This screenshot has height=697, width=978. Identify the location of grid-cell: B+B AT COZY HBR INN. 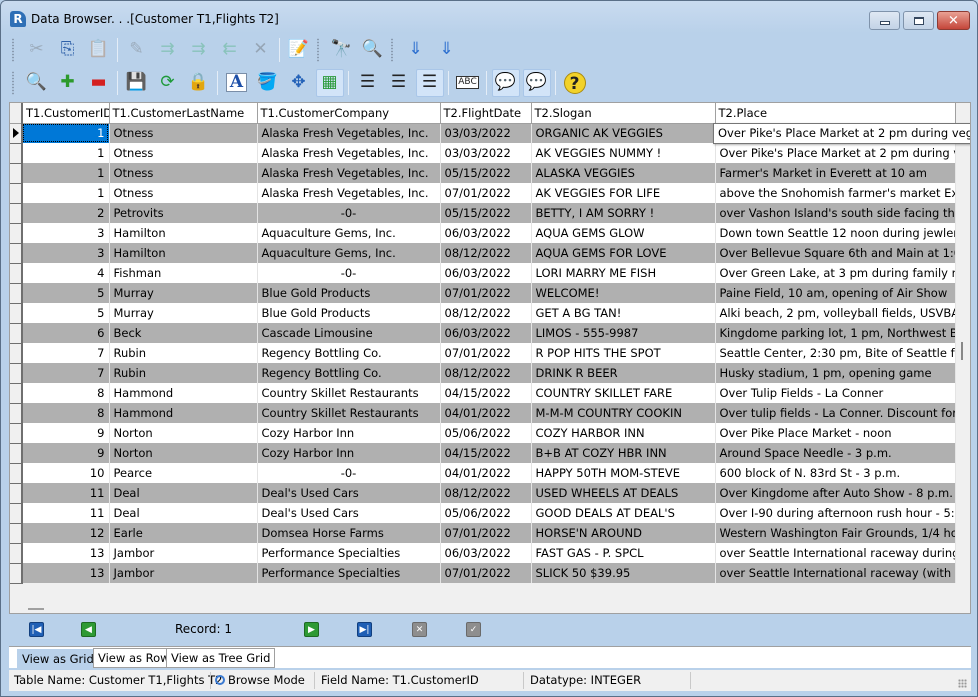
(623, 453).